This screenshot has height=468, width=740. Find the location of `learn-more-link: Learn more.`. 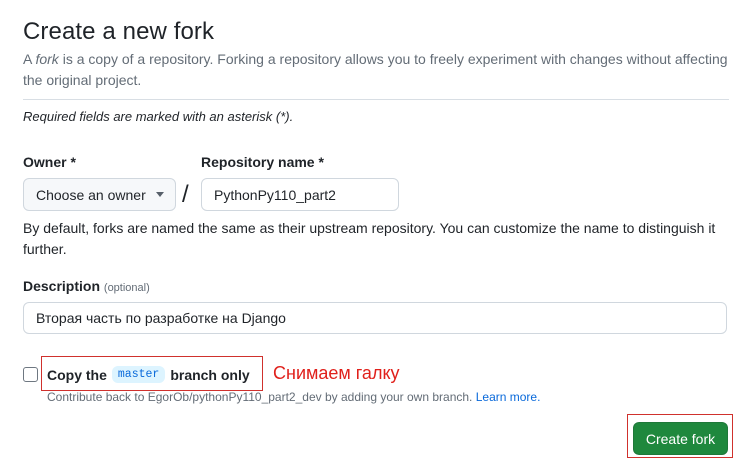

learn-more-link: Learn more. is located at coordinates (508, 397).